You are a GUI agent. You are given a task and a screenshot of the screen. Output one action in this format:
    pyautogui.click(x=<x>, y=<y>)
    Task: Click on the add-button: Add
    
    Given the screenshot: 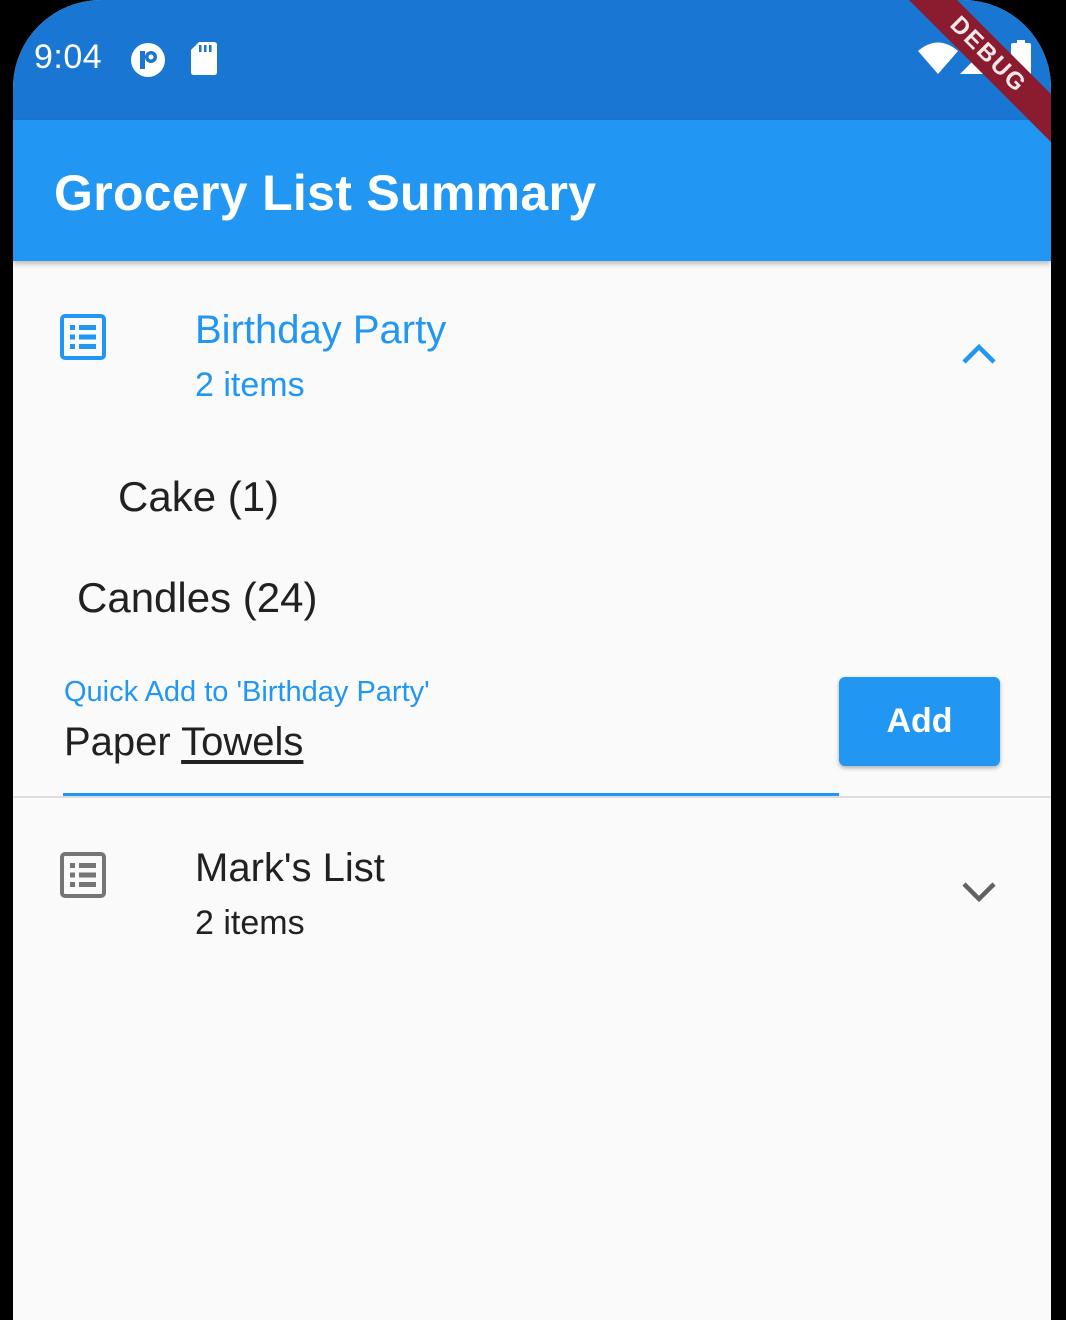 What is the action you would take?
    pyautogui.click(x=919, y=721)
    